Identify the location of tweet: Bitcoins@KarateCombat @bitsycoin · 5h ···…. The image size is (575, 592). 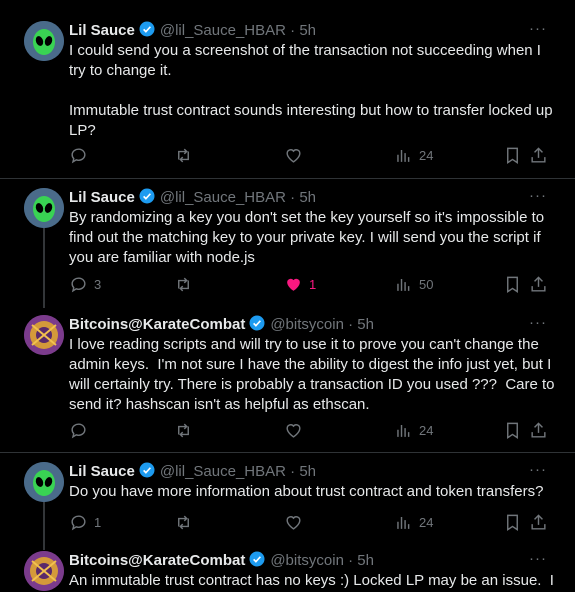
(287, 566).